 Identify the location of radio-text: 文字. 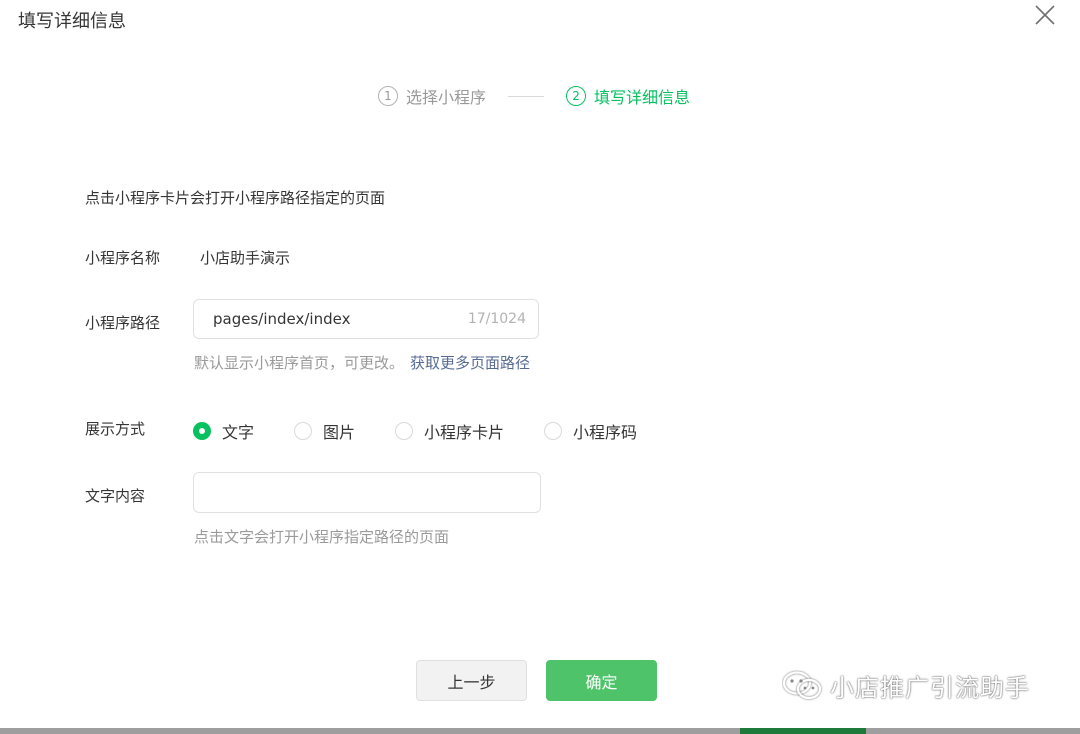
(223, 431).